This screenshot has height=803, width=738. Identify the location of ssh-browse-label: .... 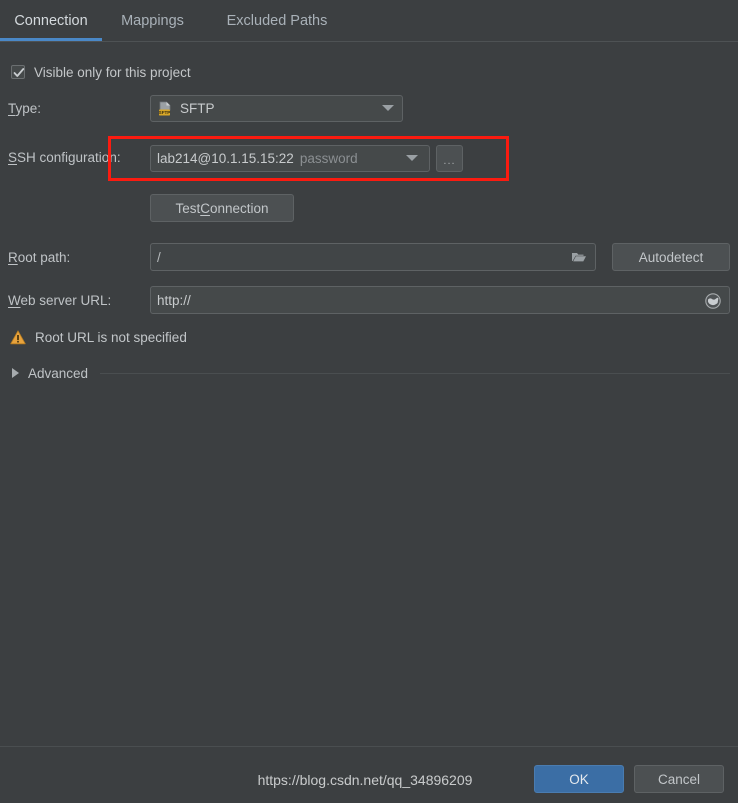
(449, 161).